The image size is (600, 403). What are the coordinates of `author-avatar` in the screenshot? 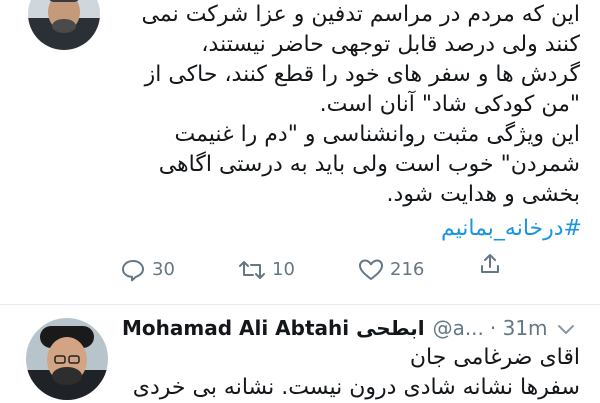 It's located at (64, 25).